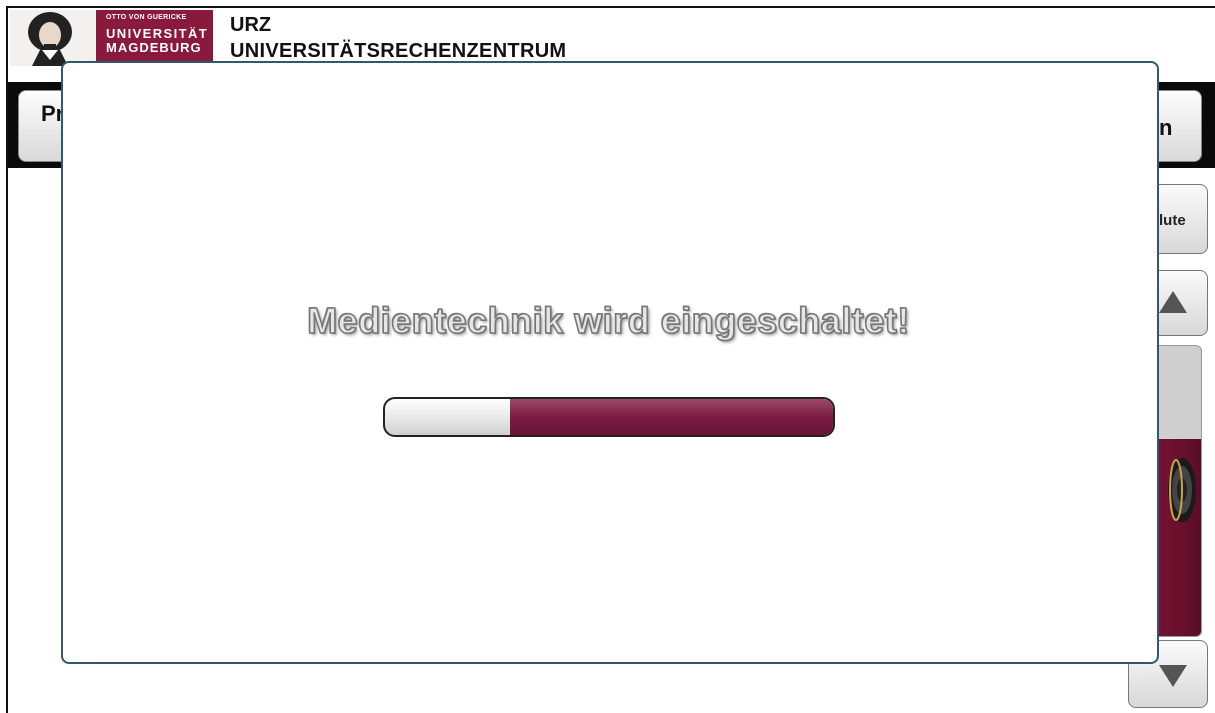 This screenshot has height=713, width=1215. I want to click on progress-bar, so click(609, 417).